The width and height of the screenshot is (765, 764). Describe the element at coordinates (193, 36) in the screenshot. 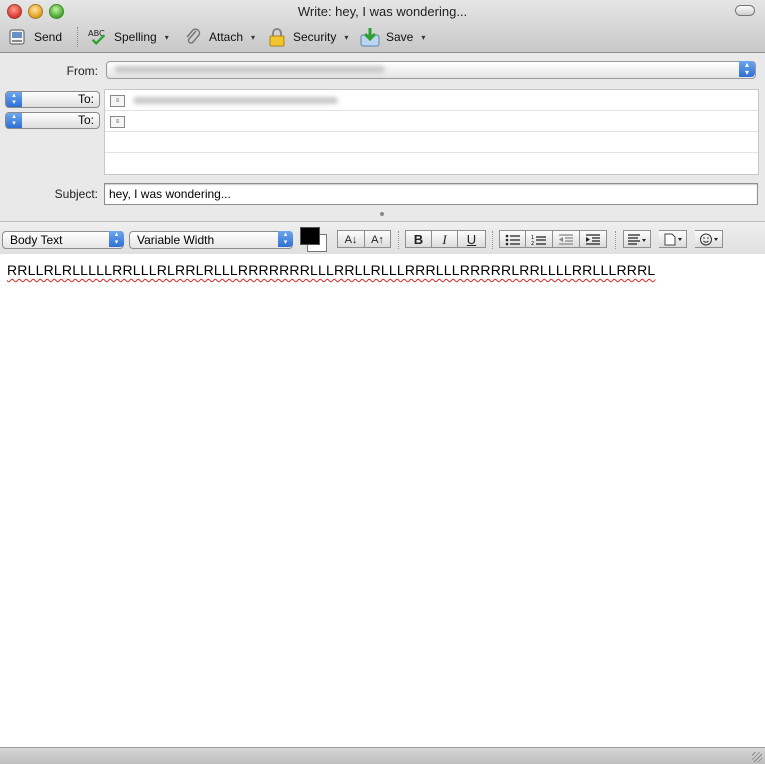

I see `paperclip-icon` at that location.